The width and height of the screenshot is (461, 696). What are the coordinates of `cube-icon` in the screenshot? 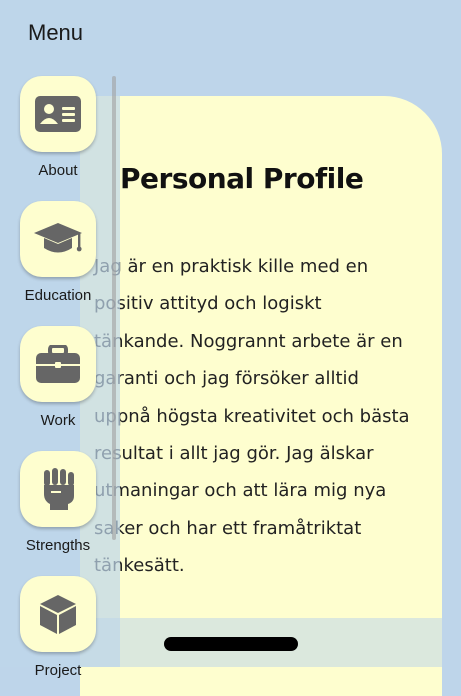 It's located at (58, 614).